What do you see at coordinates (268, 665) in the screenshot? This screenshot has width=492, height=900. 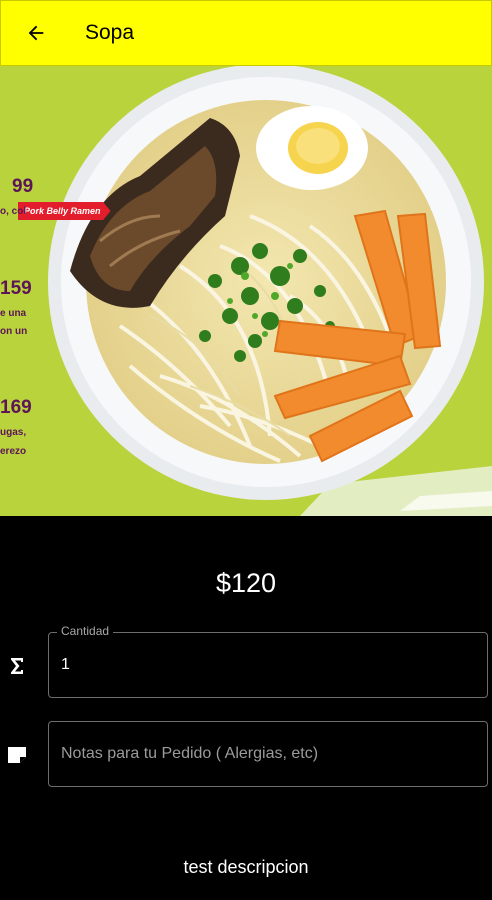 I see `quantity-input` at bounding box center [268, 665].